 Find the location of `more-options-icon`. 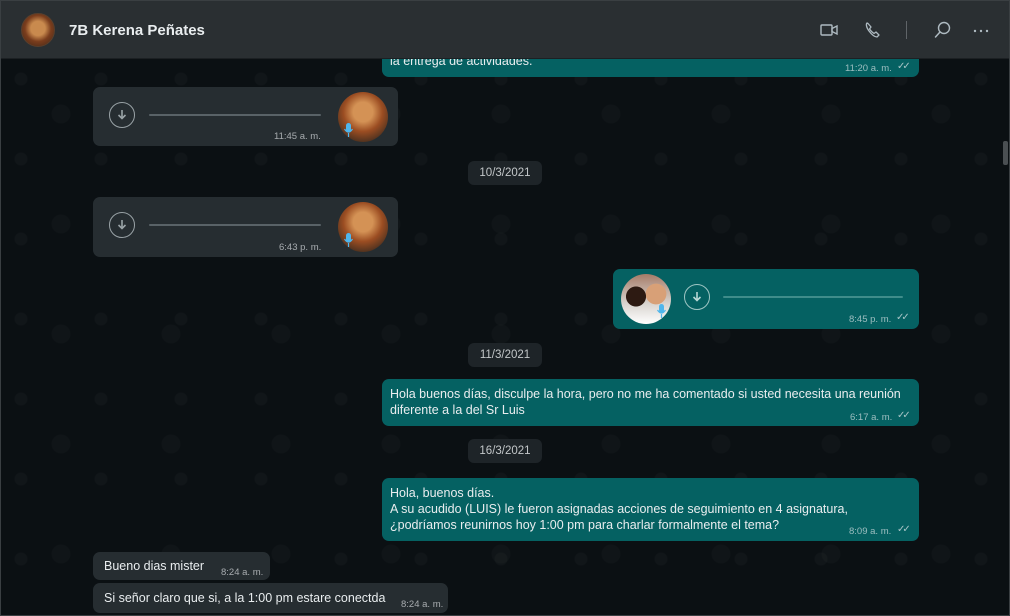

more-options-icon is located at coordinates (981, 30).